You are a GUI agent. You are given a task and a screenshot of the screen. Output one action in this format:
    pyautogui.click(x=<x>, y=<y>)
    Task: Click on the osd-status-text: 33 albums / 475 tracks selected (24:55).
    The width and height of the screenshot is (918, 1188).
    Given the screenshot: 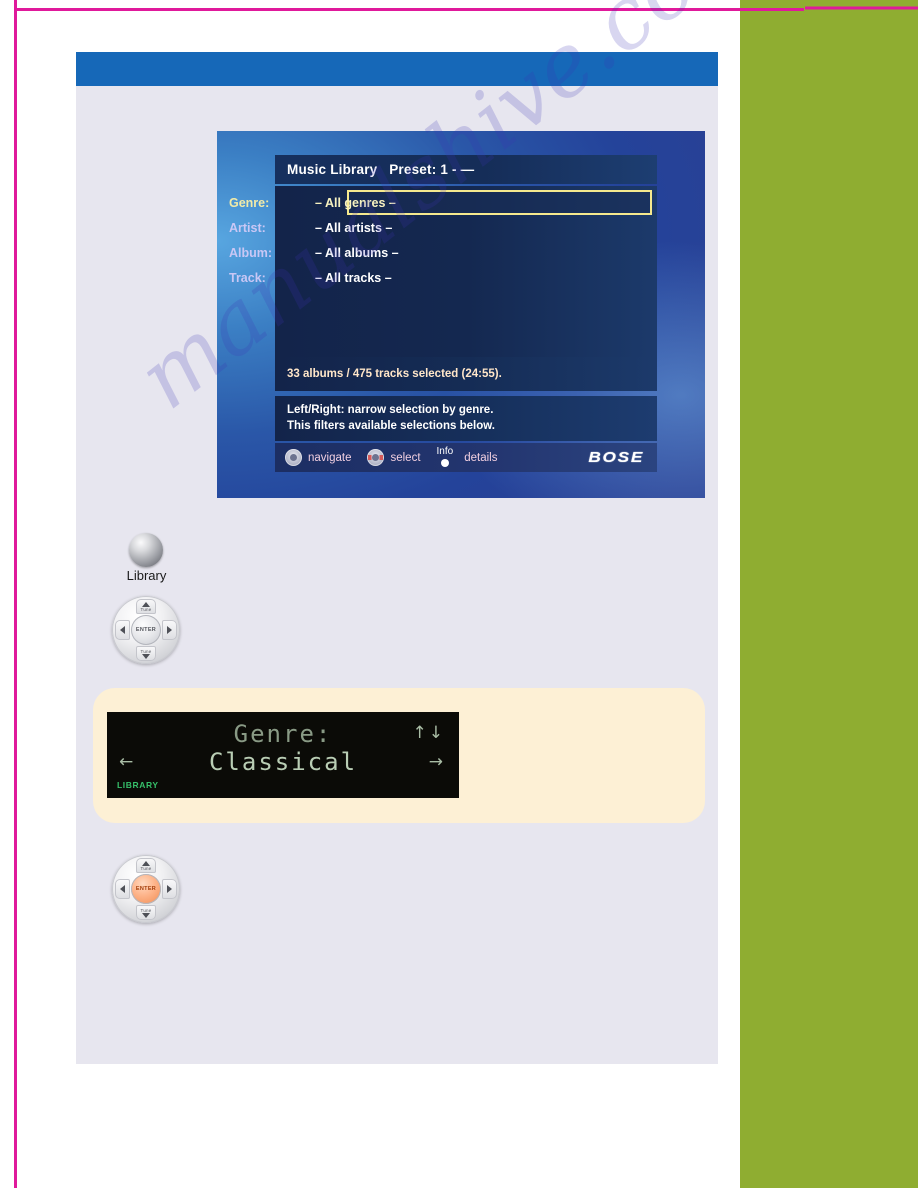 What is the action you would take?
    pyautogui.click(x=394, y=374)
    